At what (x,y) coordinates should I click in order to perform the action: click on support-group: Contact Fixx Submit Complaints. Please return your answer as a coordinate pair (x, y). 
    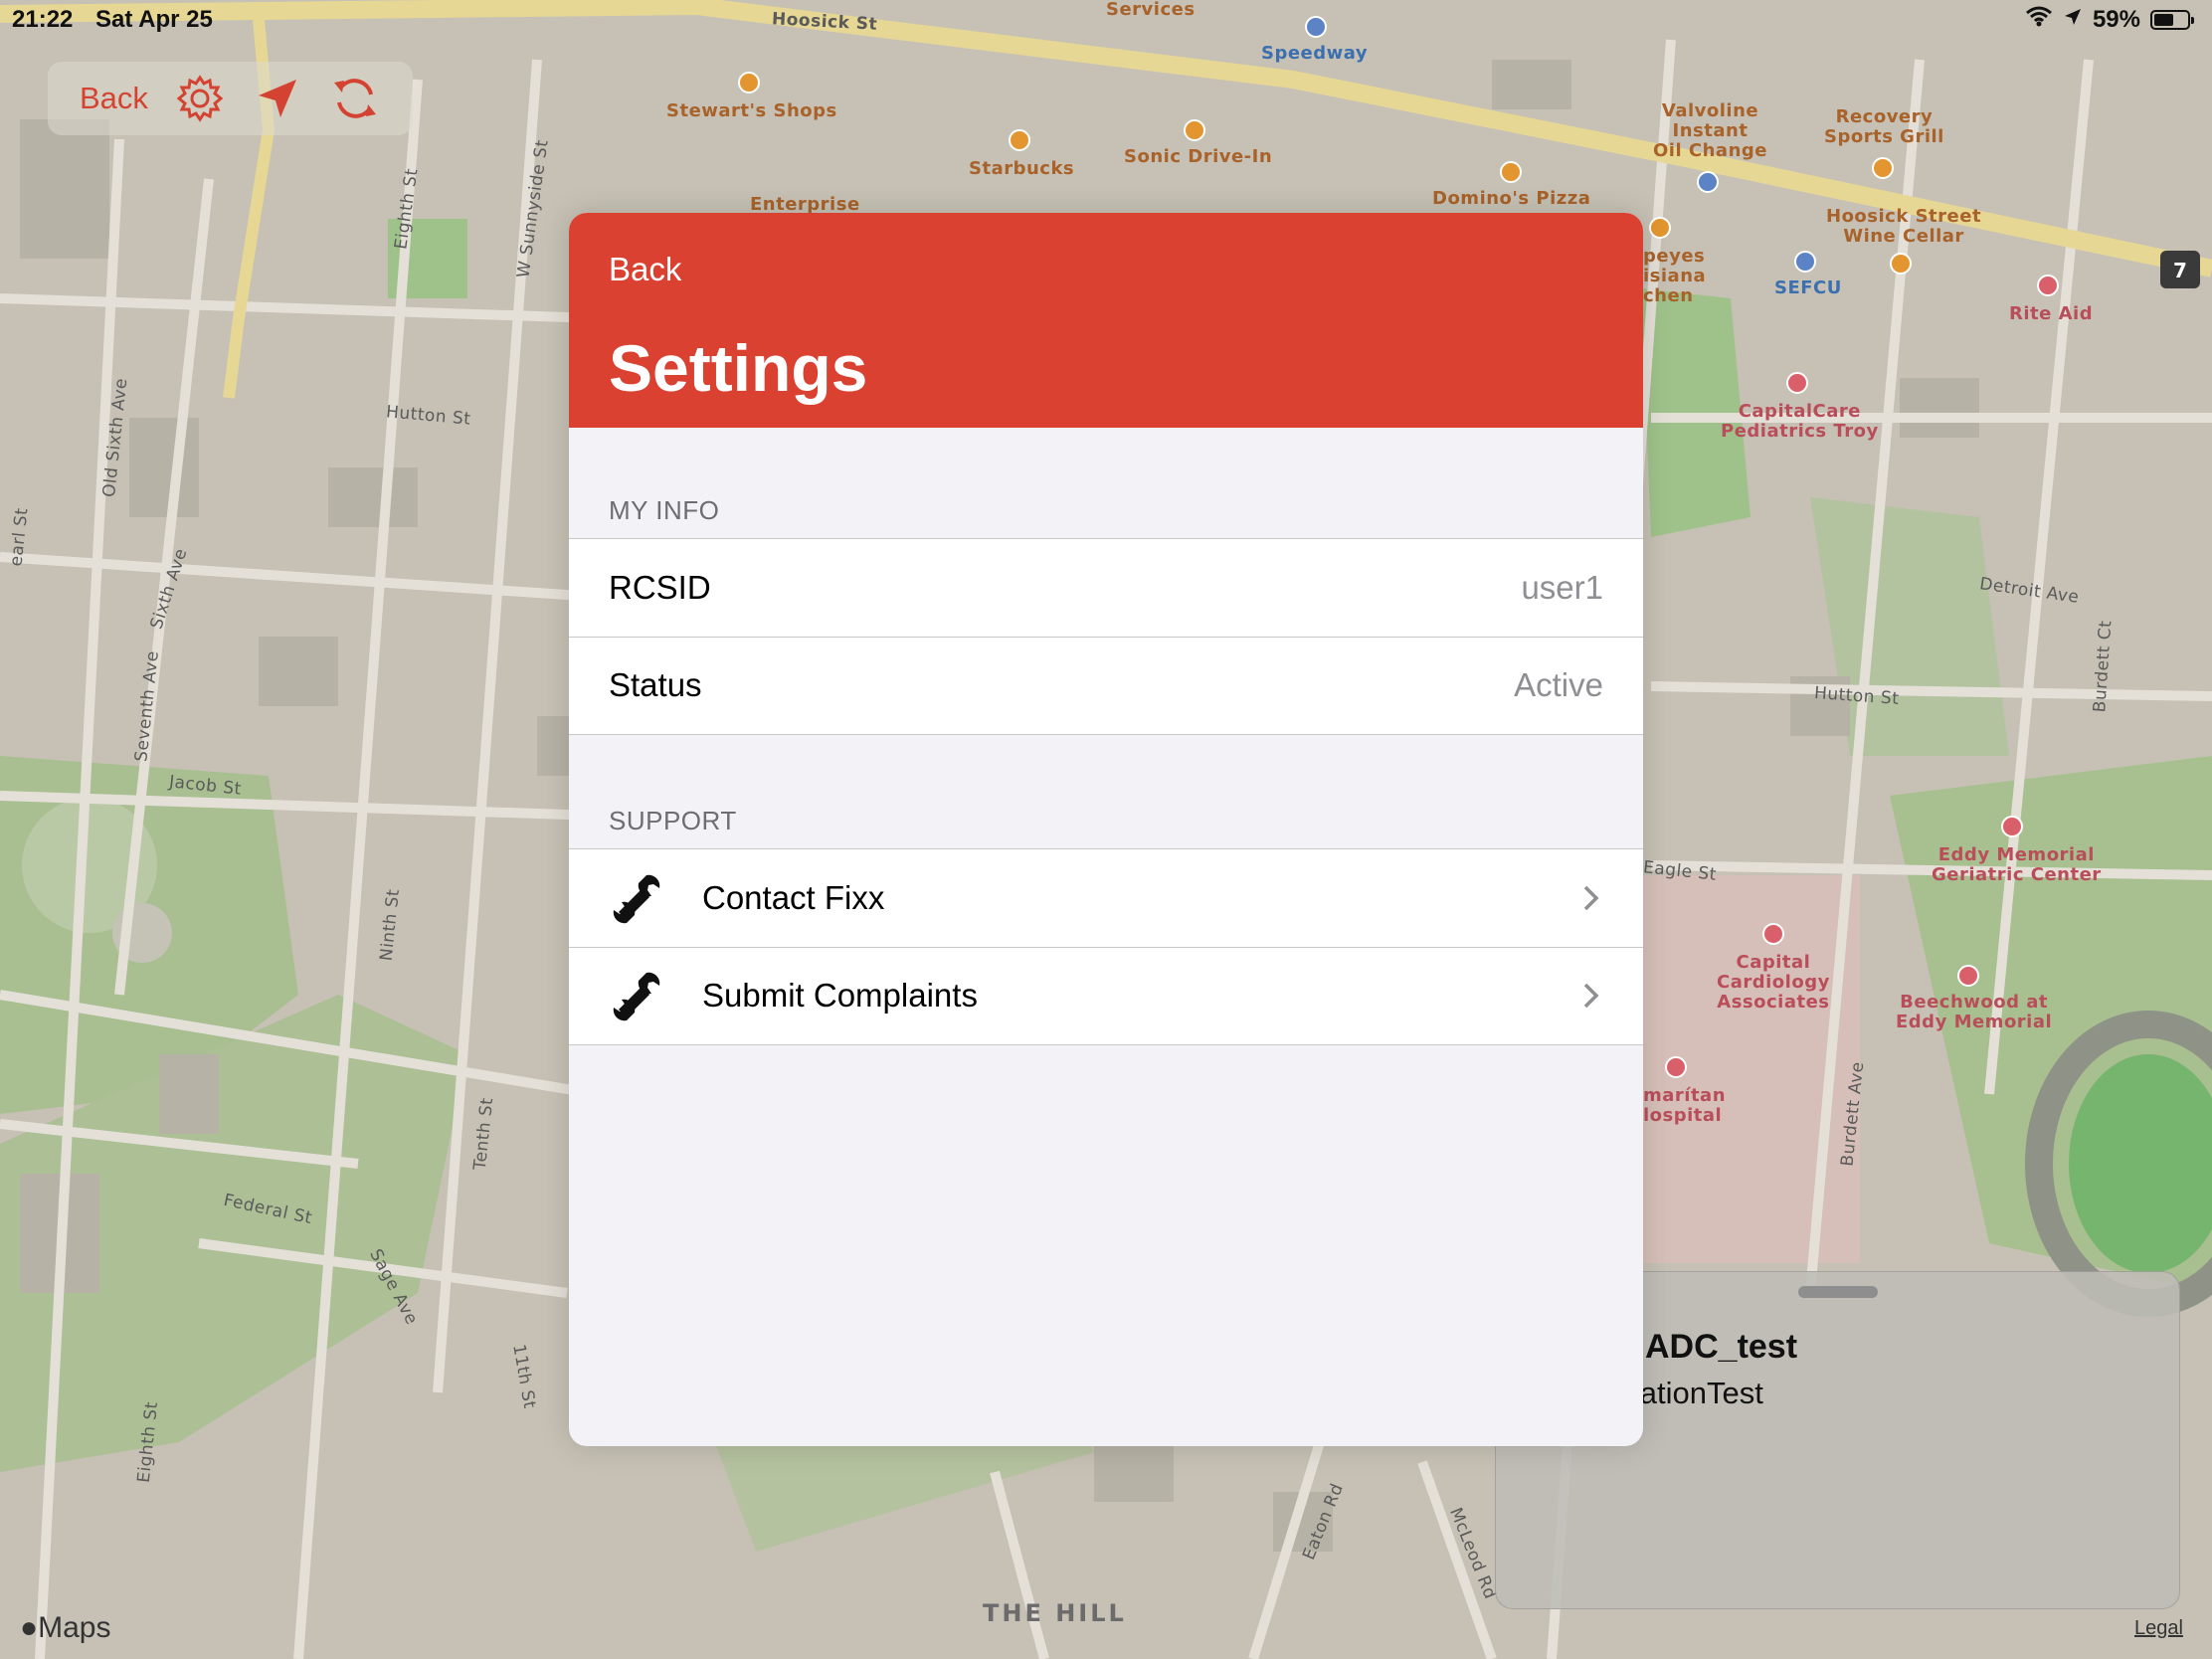
    Looking at the image, I should click on (1106, 946).